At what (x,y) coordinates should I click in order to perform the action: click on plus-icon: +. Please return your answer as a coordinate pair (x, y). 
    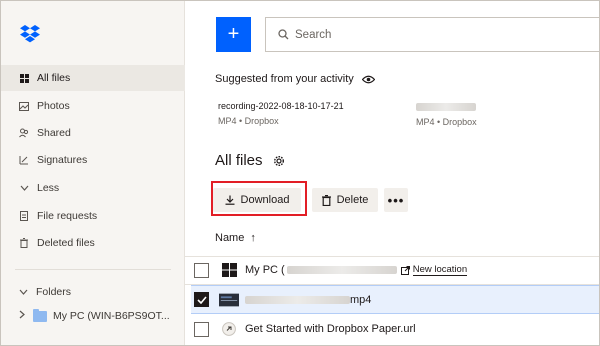
    Looking at the image, I should click on (233, 34).